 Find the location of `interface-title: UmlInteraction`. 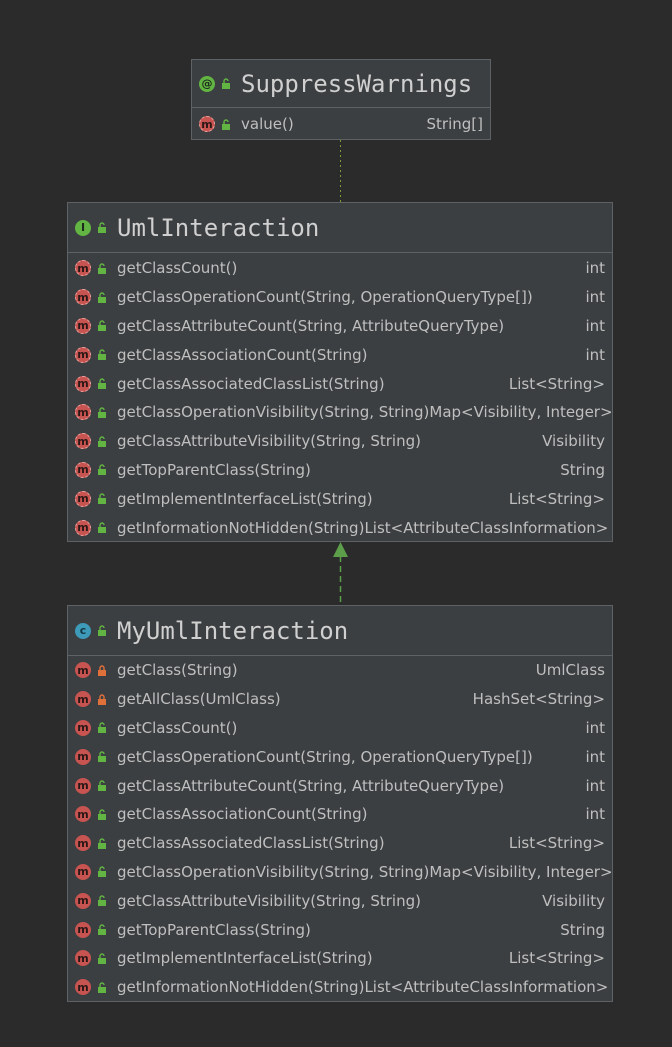

interface-title: UmlInteraction is located at coordinates (218, 227).